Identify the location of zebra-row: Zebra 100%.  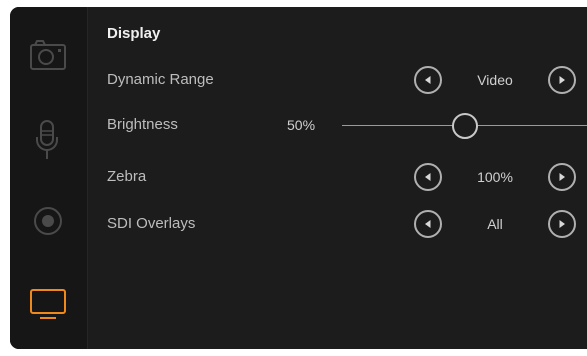
(337, 177).